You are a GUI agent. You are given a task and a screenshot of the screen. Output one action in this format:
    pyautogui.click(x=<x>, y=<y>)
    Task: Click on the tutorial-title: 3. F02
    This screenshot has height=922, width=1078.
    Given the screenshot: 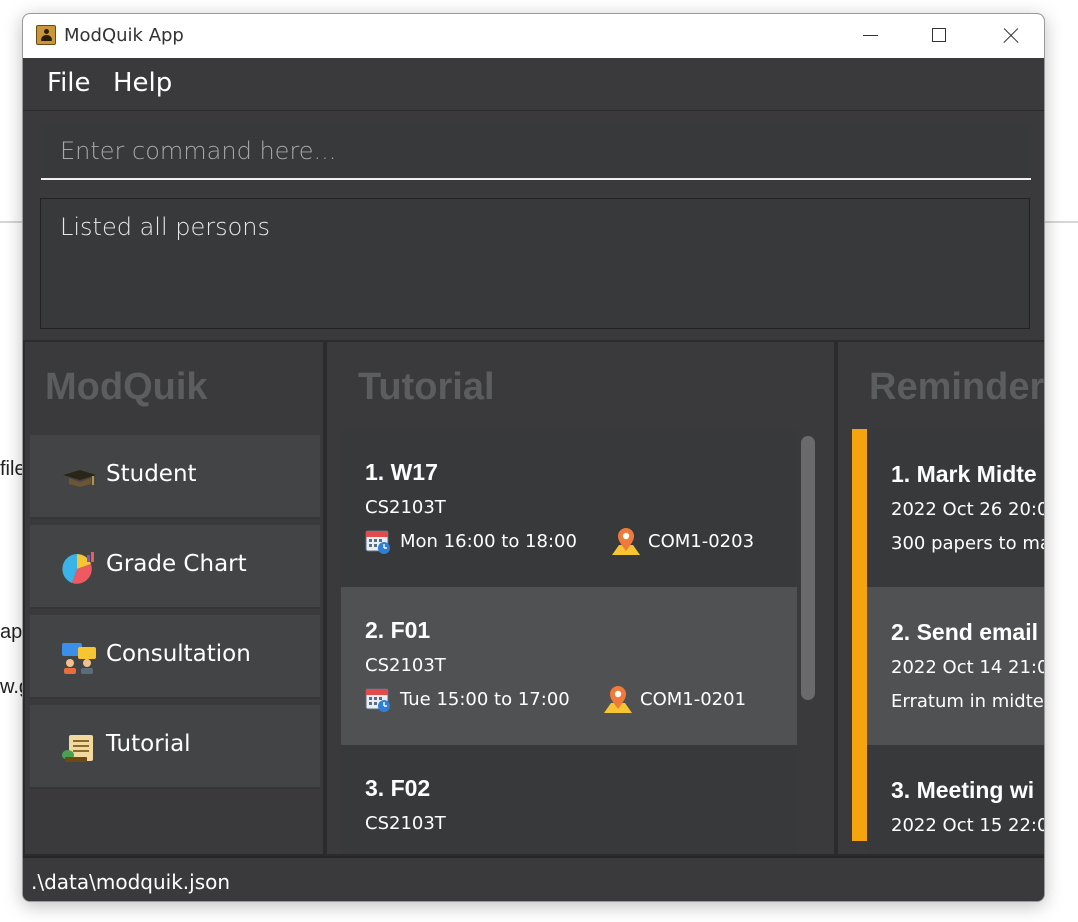 What is the action you would take?
    pyautogui.click(x=398, y=788)
    